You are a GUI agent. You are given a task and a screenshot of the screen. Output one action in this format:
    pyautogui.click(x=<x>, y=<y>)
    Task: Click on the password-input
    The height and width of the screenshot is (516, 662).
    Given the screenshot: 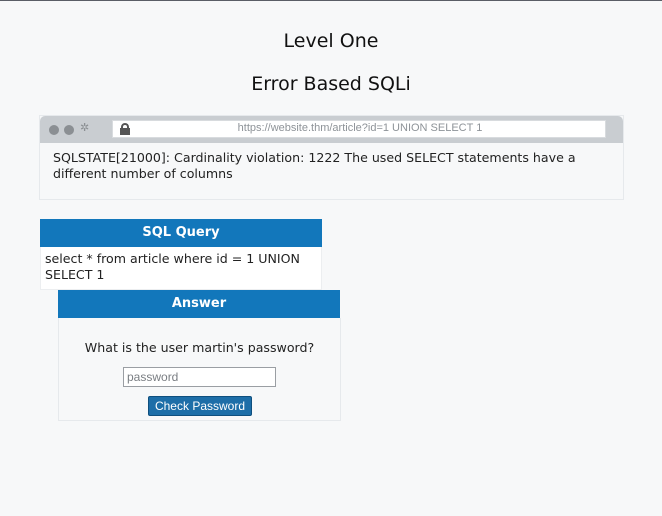 What is the action you would take?
    pyautogui.click(x=199, y=377)
    